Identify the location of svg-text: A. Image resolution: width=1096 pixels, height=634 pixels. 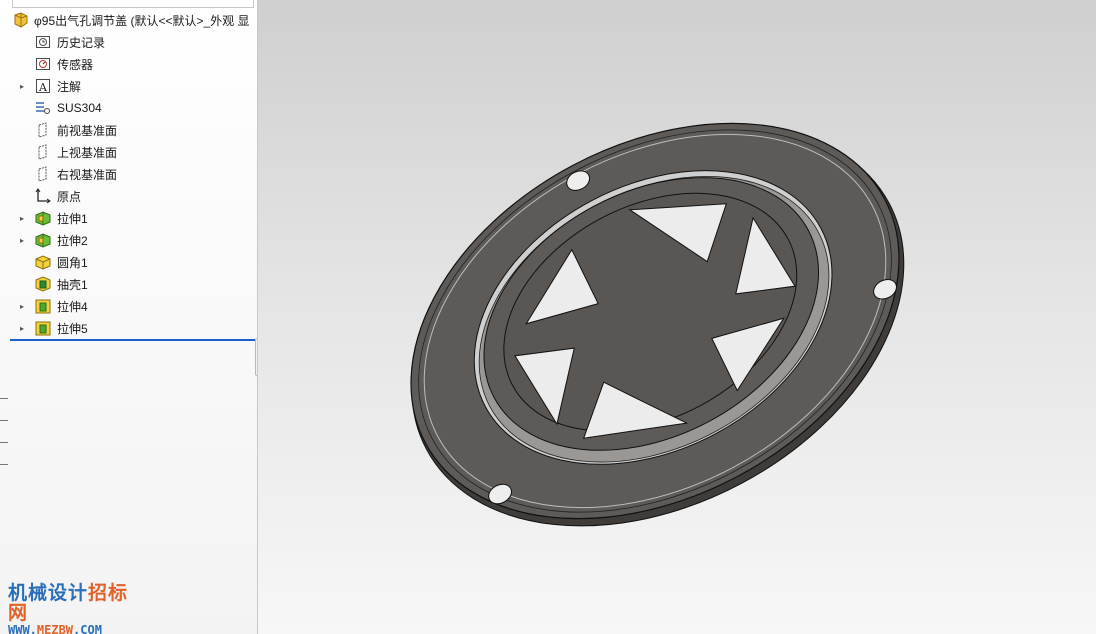
(43, 87).